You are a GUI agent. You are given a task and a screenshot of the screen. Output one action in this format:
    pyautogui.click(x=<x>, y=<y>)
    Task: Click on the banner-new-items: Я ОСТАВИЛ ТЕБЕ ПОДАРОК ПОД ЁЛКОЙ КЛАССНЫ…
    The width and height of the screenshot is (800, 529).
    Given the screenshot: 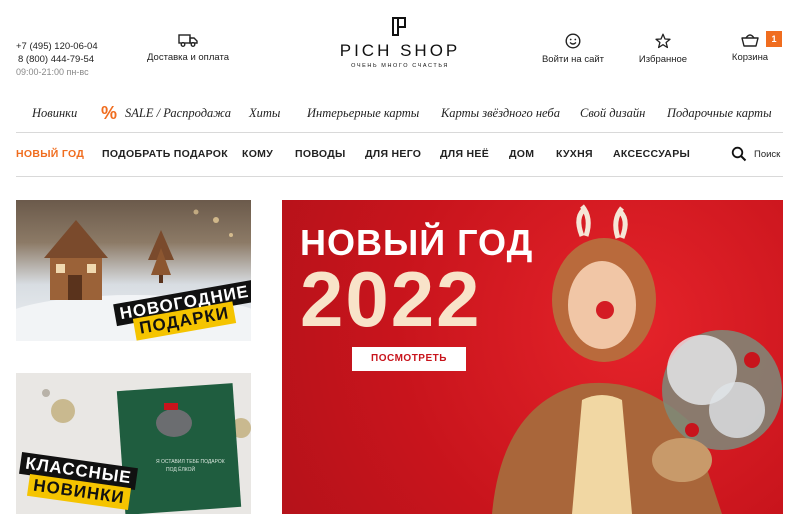 What is the action you would take?
    pyautogui.click(x=133, y=443)
    